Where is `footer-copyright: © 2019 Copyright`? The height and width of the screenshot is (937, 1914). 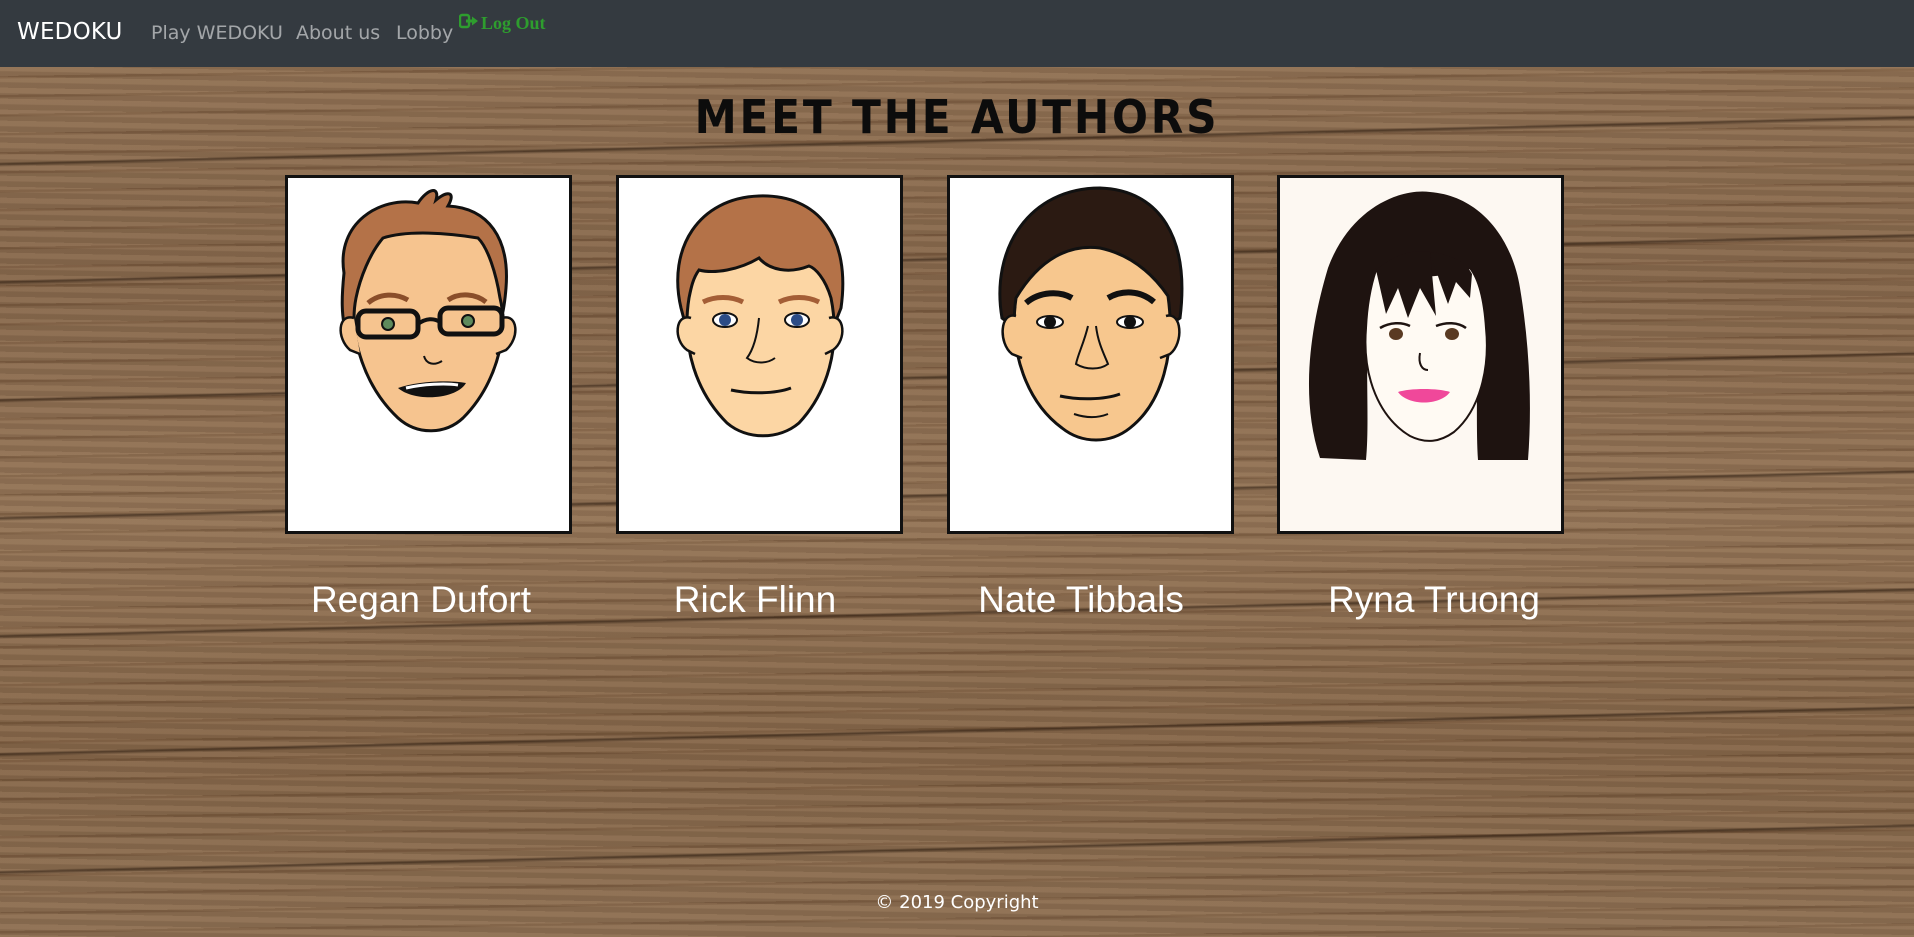 footer-copyright: © 2019 Copyright is located at coordinates (957, 902).